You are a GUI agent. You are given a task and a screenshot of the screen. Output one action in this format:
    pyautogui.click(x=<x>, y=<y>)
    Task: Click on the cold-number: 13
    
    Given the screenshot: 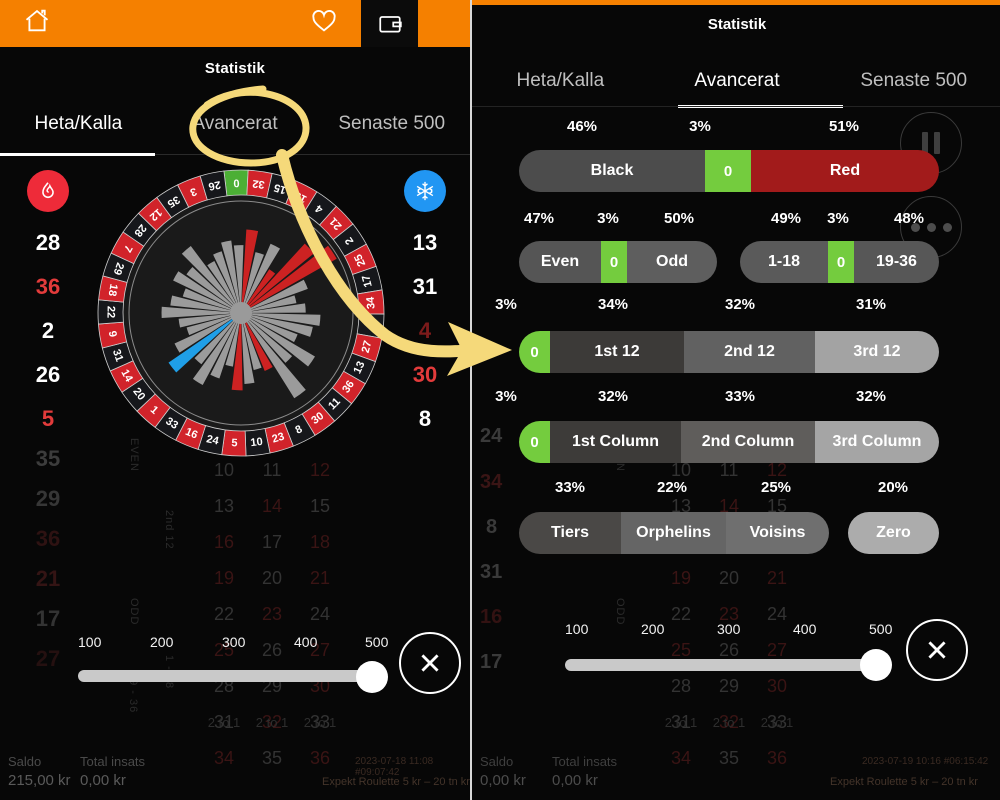 What is the action you would take?
    pyautogui.click(x=425, y=242)
    